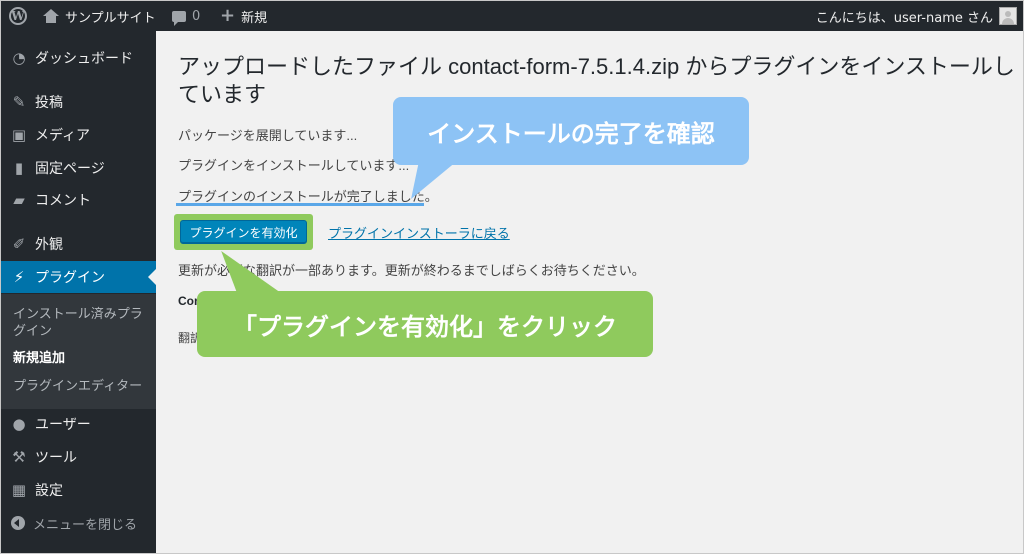 The height and width of the screenshot is (554, 1024). Describe the element at coordinates (63, 136) in the screenshot. I see `sidebar-item-label: メディア` at that location.